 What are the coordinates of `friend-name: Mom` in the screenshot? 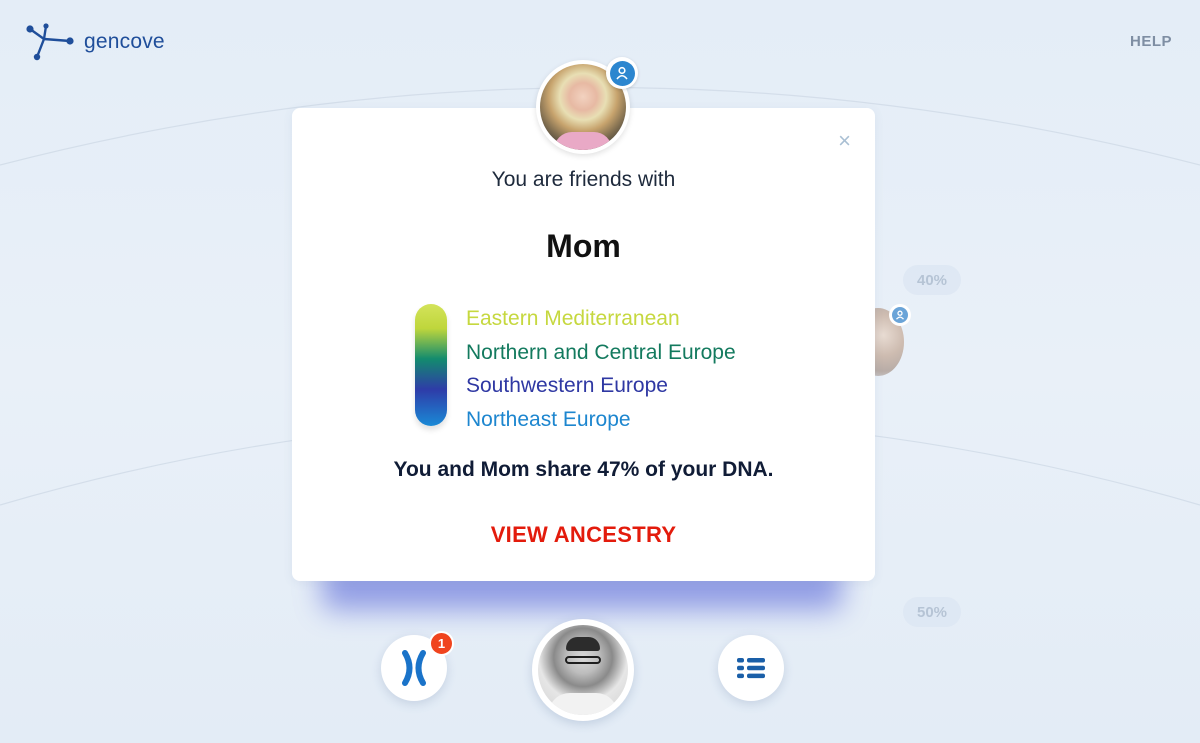 It's located at (583, 246).